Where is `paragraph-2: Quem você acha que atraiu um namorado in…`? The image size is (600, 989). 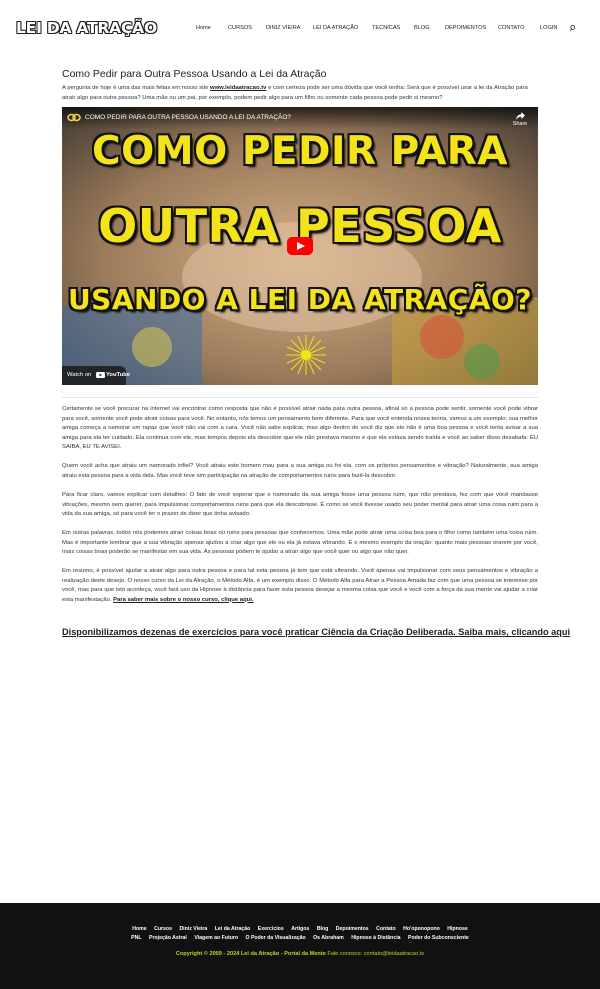
paragraph-2: Quem você acha que atraiu um namorado in… is located at coordinates (300, 471).